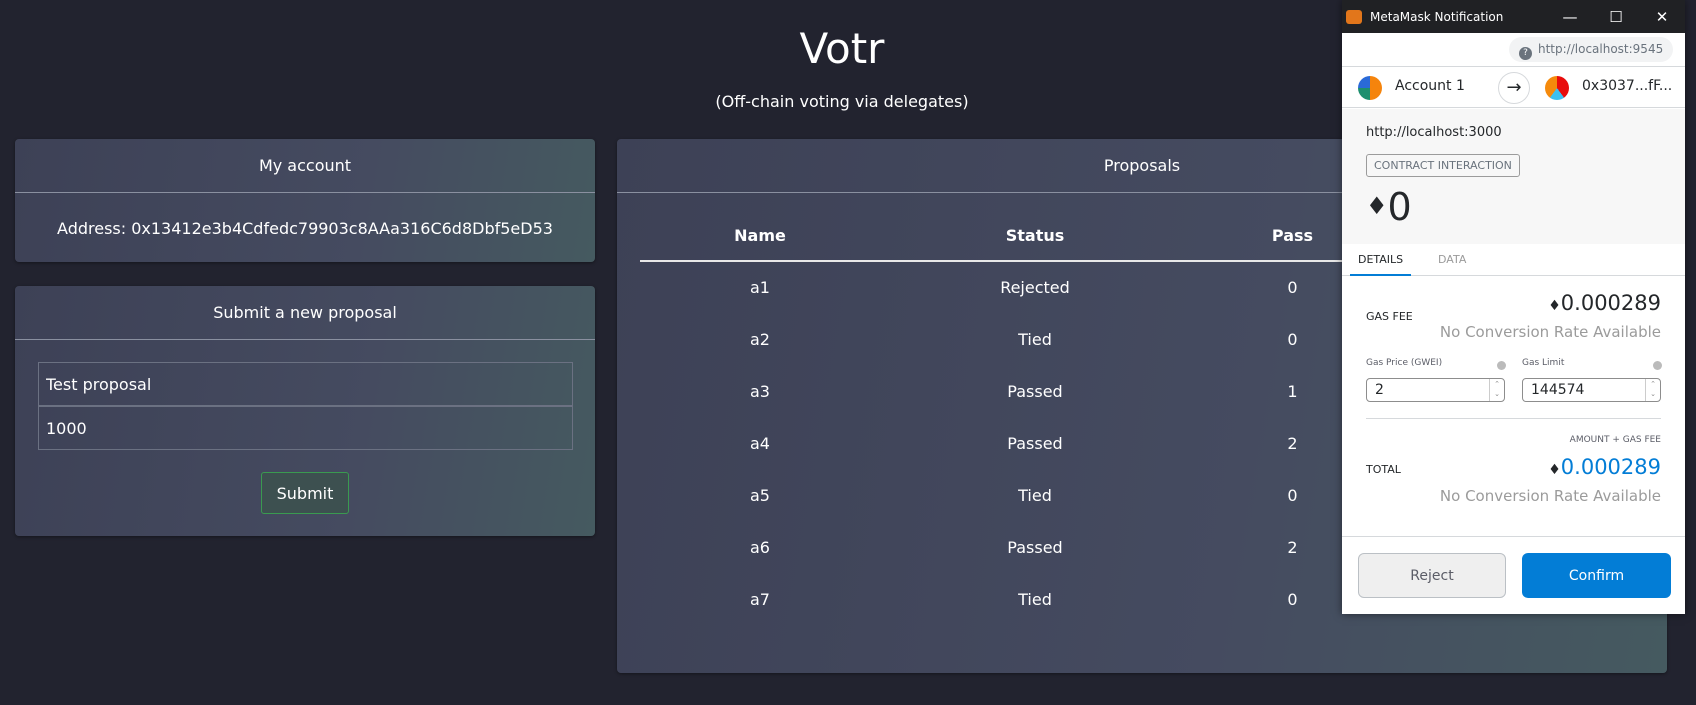  What do you see at coordinates (305, 384) in the screenshot?
I see `proposal-name-input` at bounding box center [305, 384].